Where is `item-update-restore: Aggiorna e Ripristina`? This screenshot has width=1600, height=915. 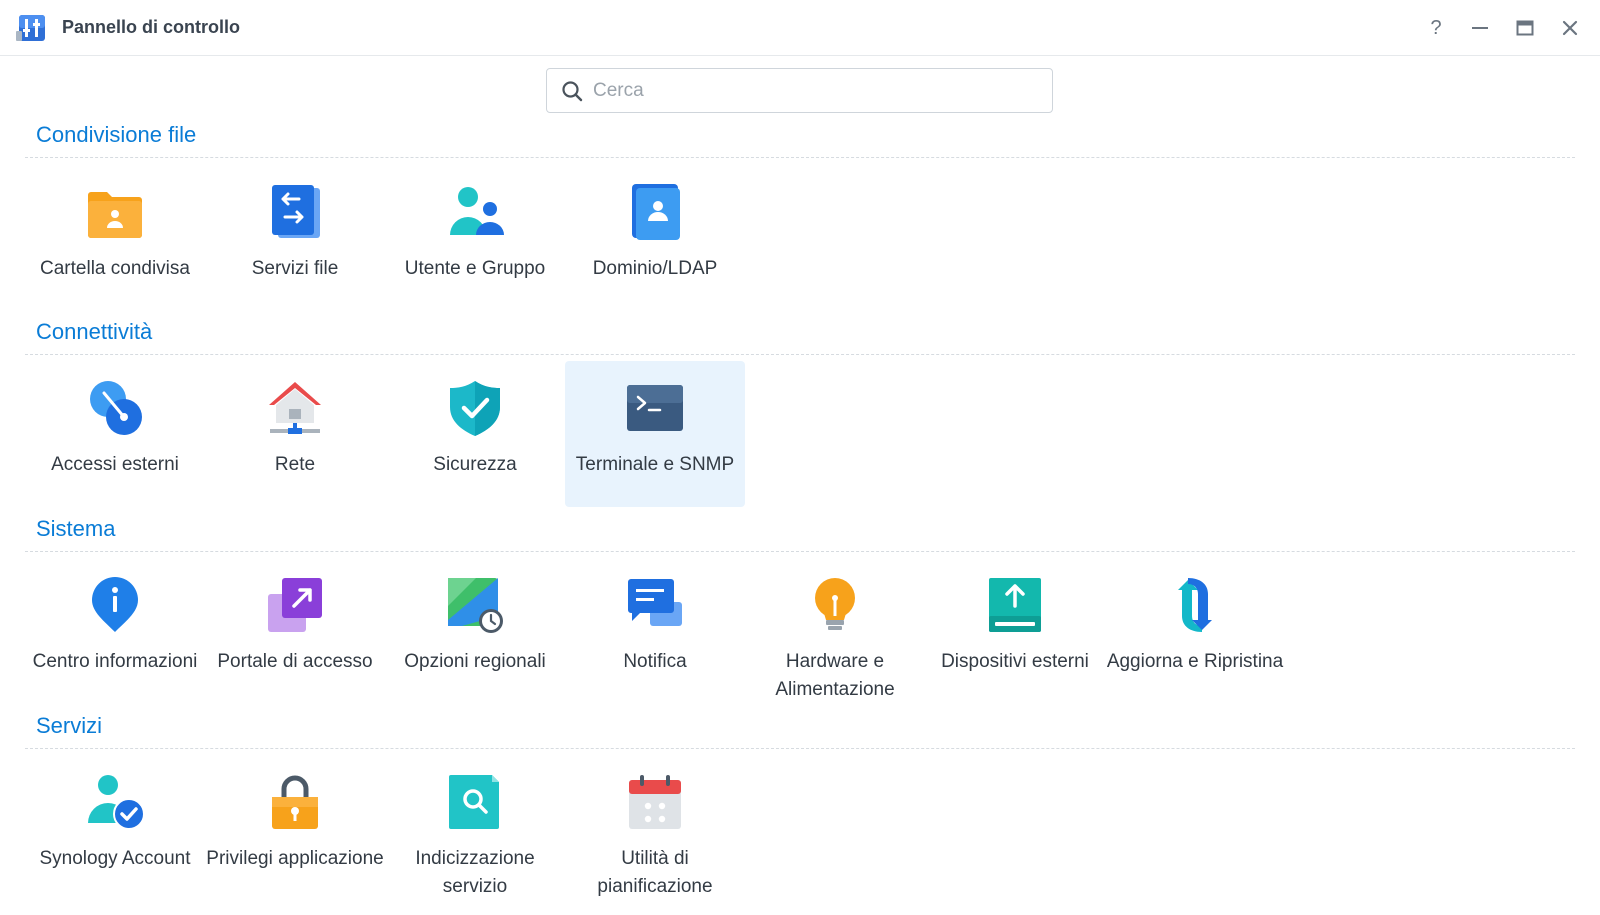
item-update-restore: Aggiorna e Ripristina is located at coordinates (1195, 631).